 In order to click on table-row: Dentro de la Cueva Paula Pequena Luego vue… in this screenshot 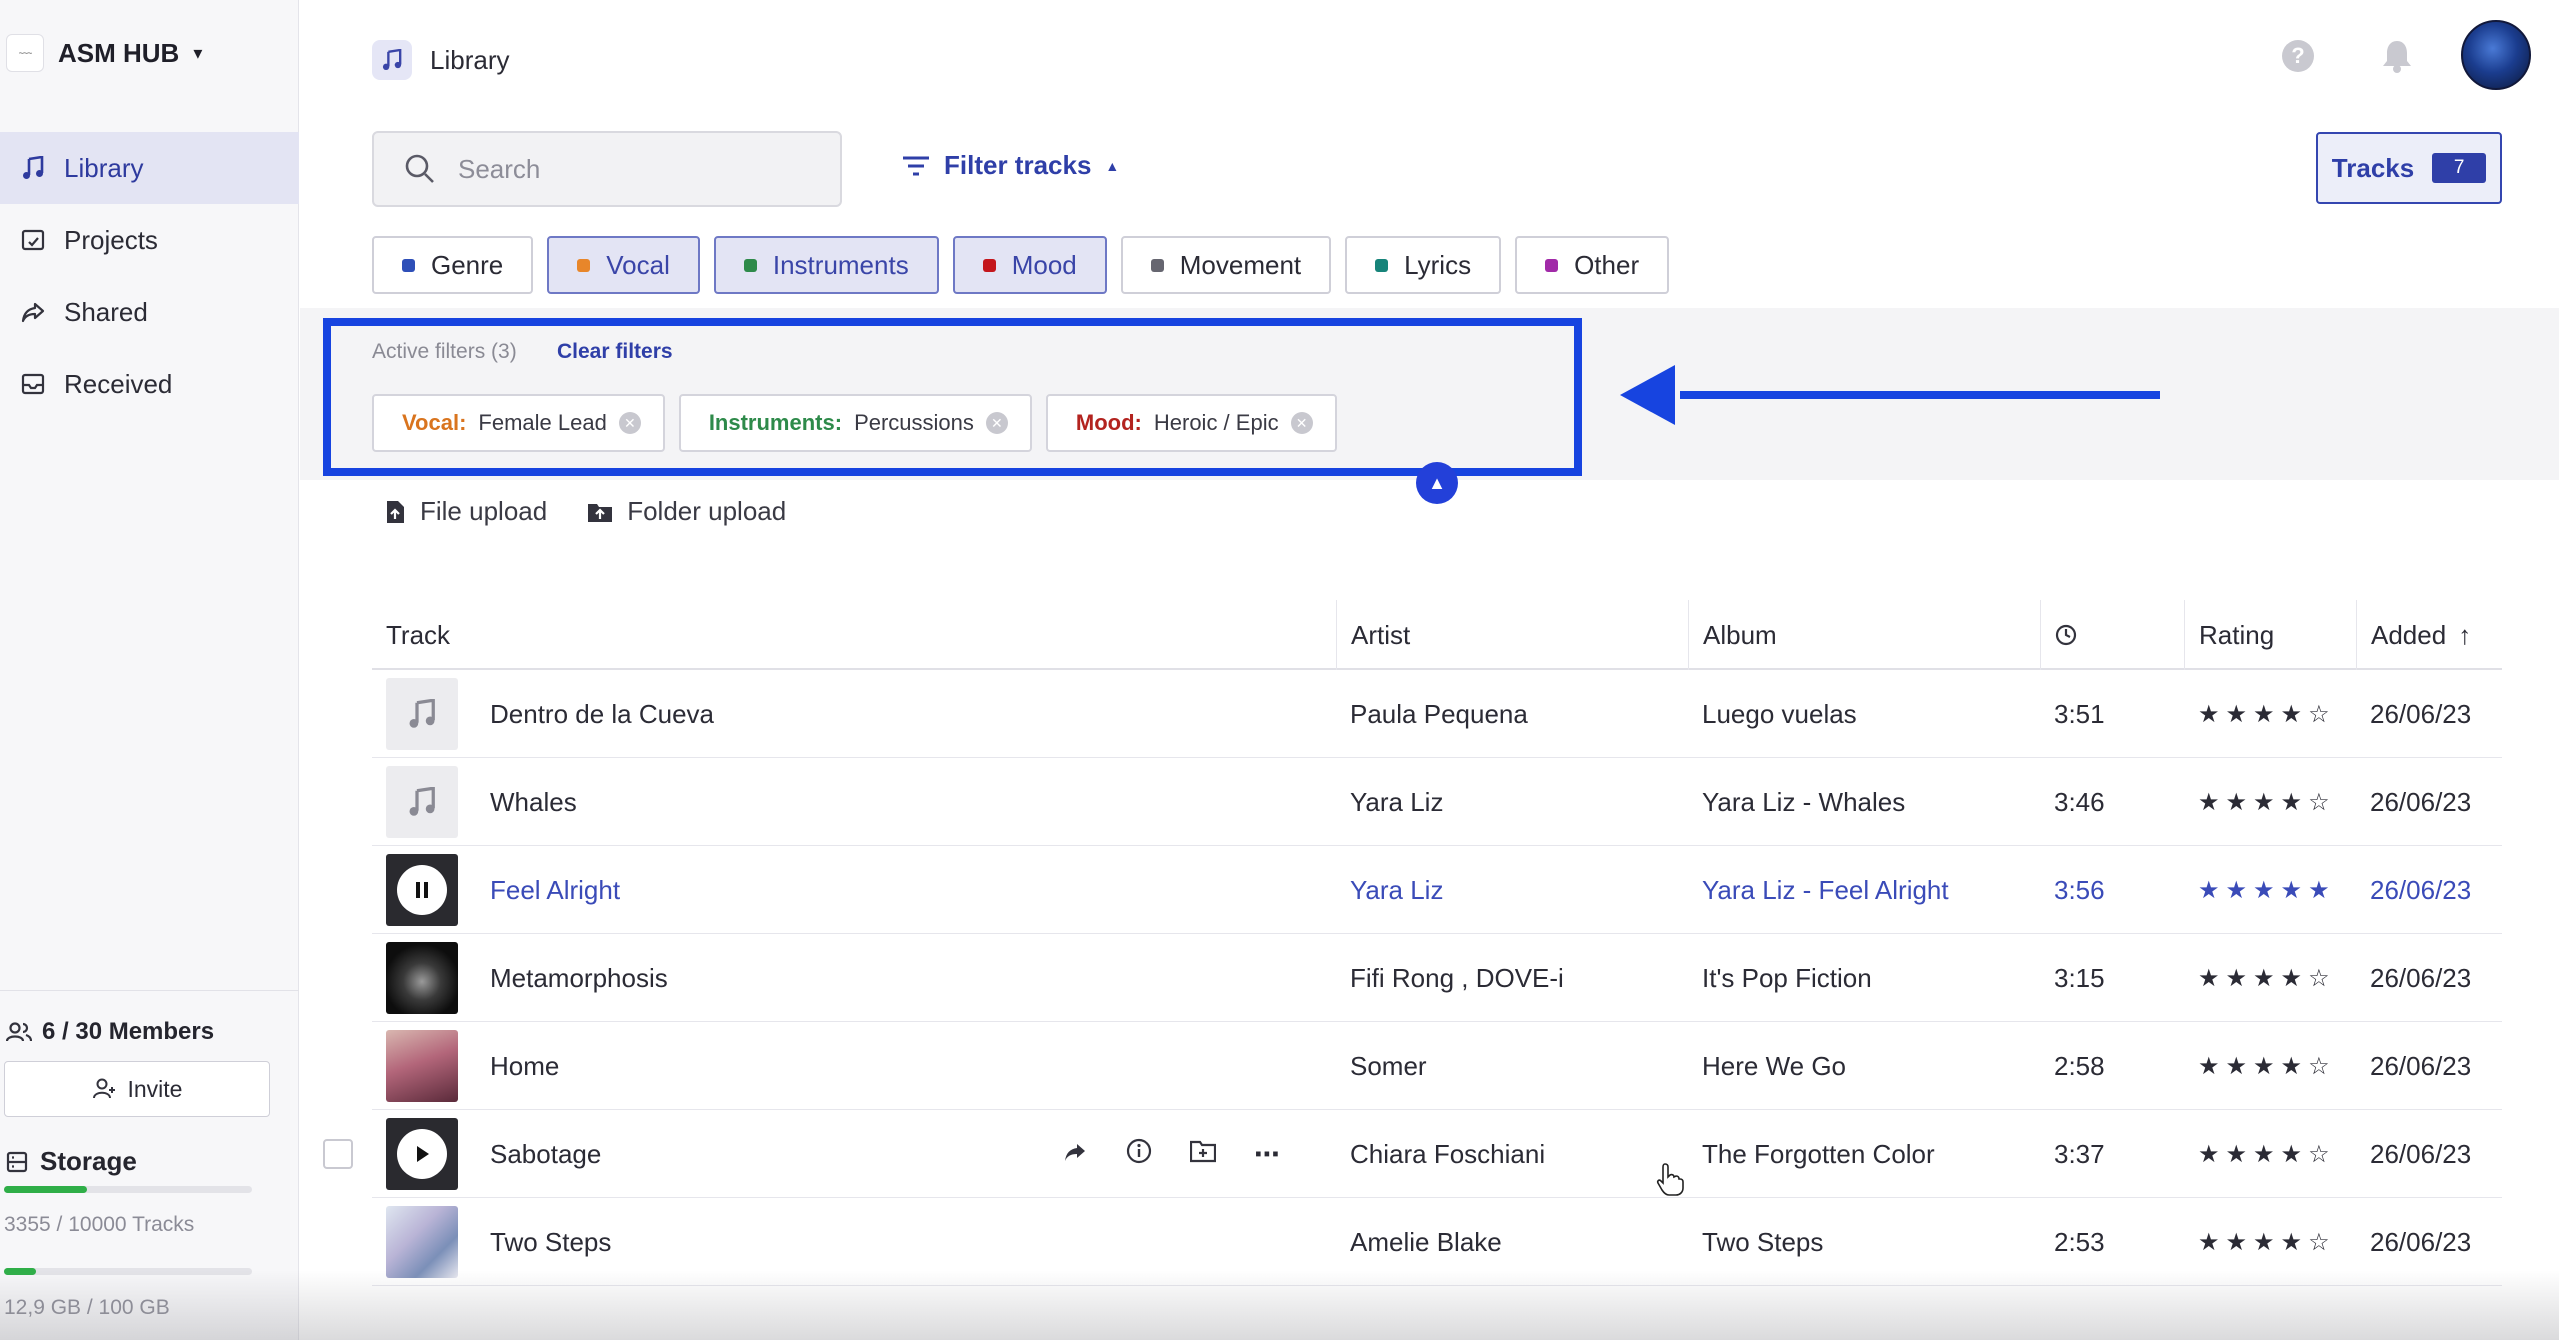, I will do `click(1437, 714)`.